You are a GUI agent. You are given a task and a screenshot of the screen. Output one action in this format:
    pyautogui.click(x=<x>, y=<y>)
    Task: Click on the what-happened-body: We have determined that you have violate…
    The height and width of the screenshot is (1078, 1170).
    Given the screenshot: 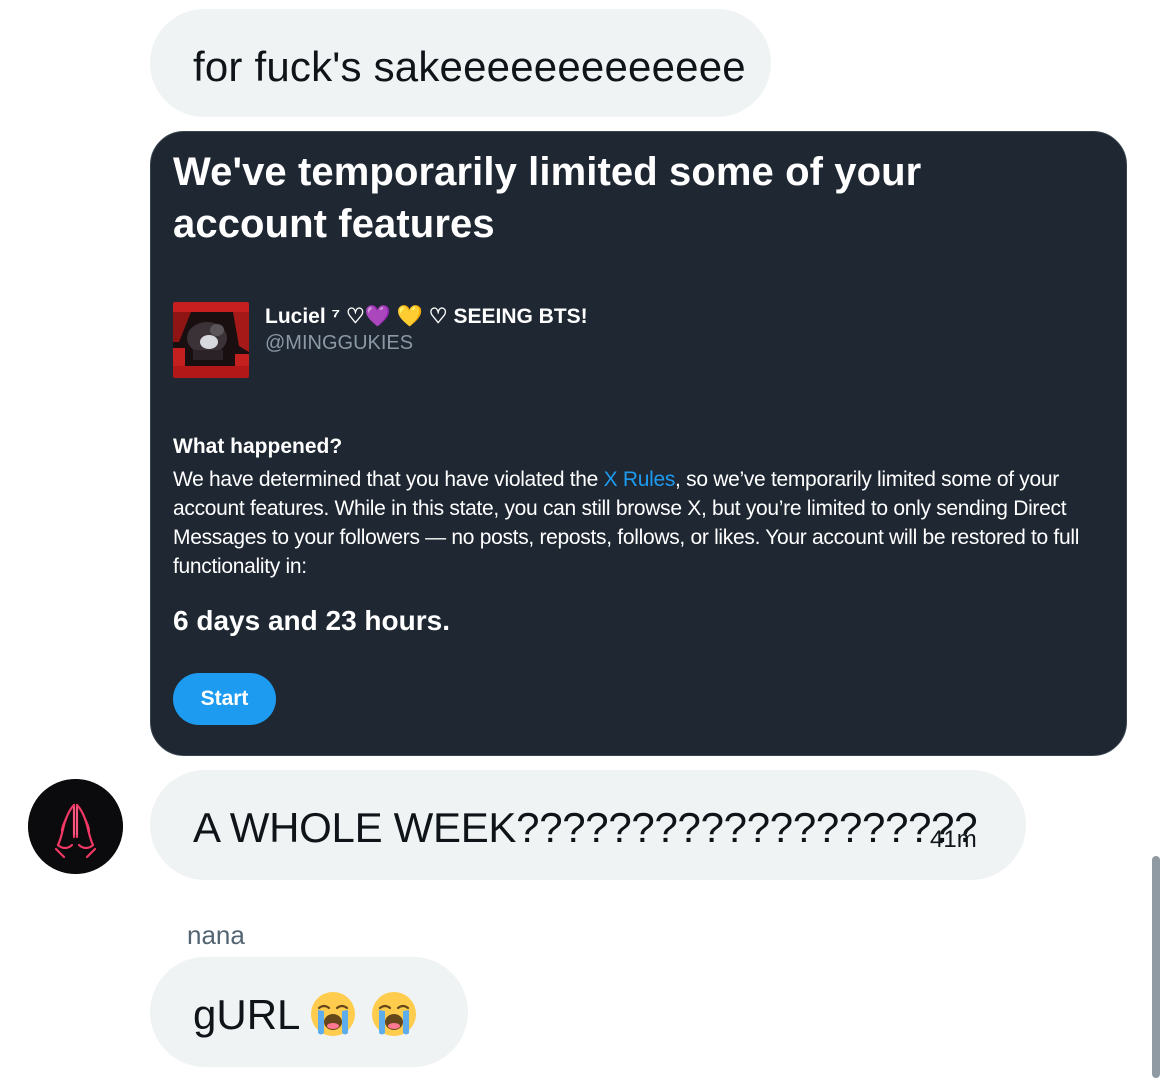 What is the action you would take?
    pyautogui.click(x=640, y=523)
    